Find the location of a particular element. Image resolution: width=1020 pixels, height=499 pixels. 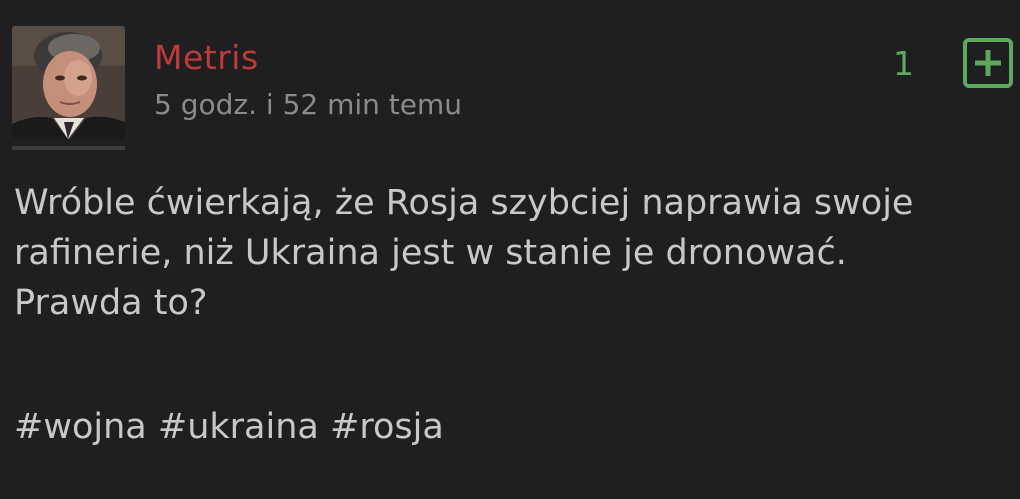

author-name: Metris is located at coordinates (206, 58).